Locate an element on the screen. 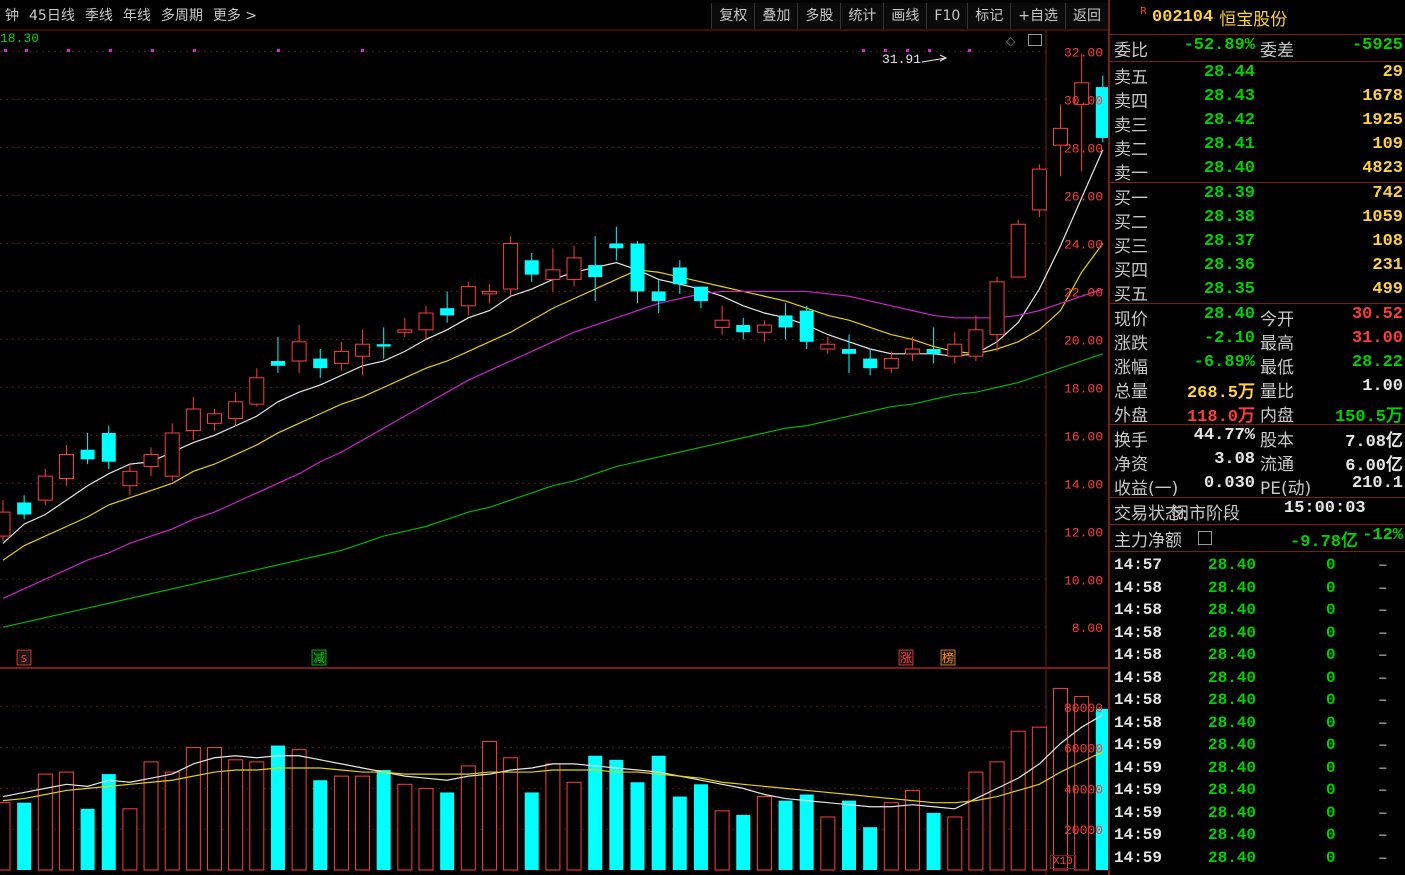 The image size is (1405, 875). tick-time: 14:58 is located at coordinates (1138, 632).